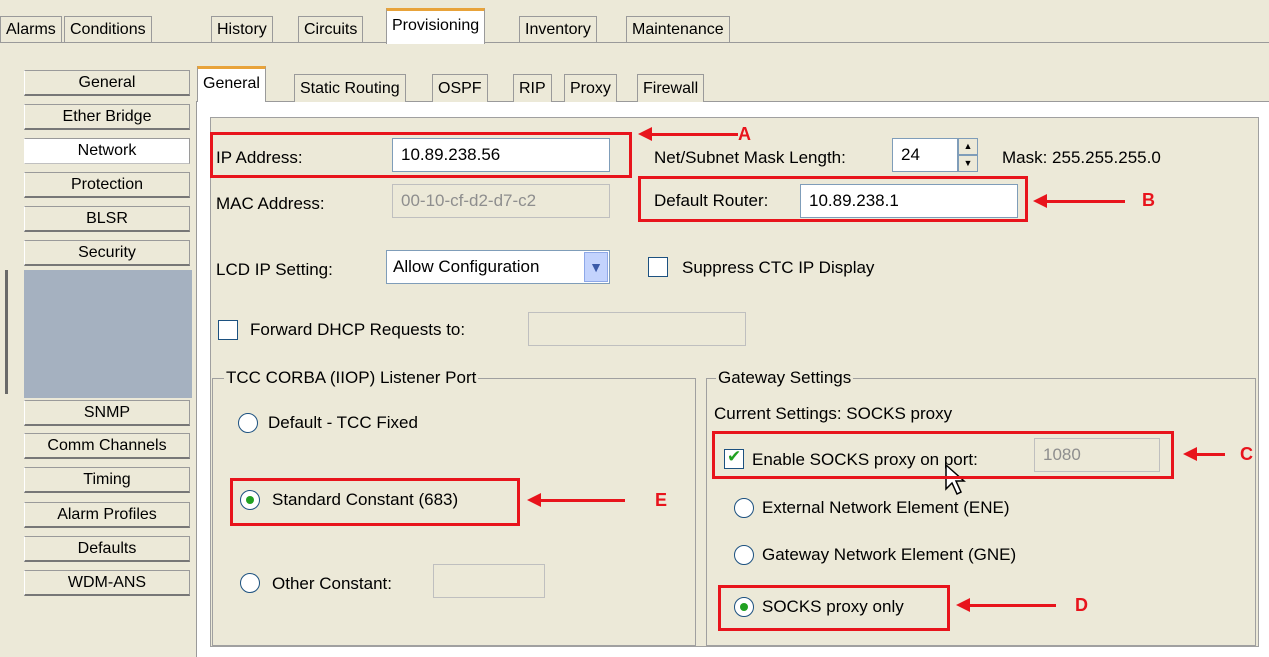  Describe the element at coordinates (343, 422) in the screenshot. I see `corba-default-label: Default - TCC Fixed` at that location.